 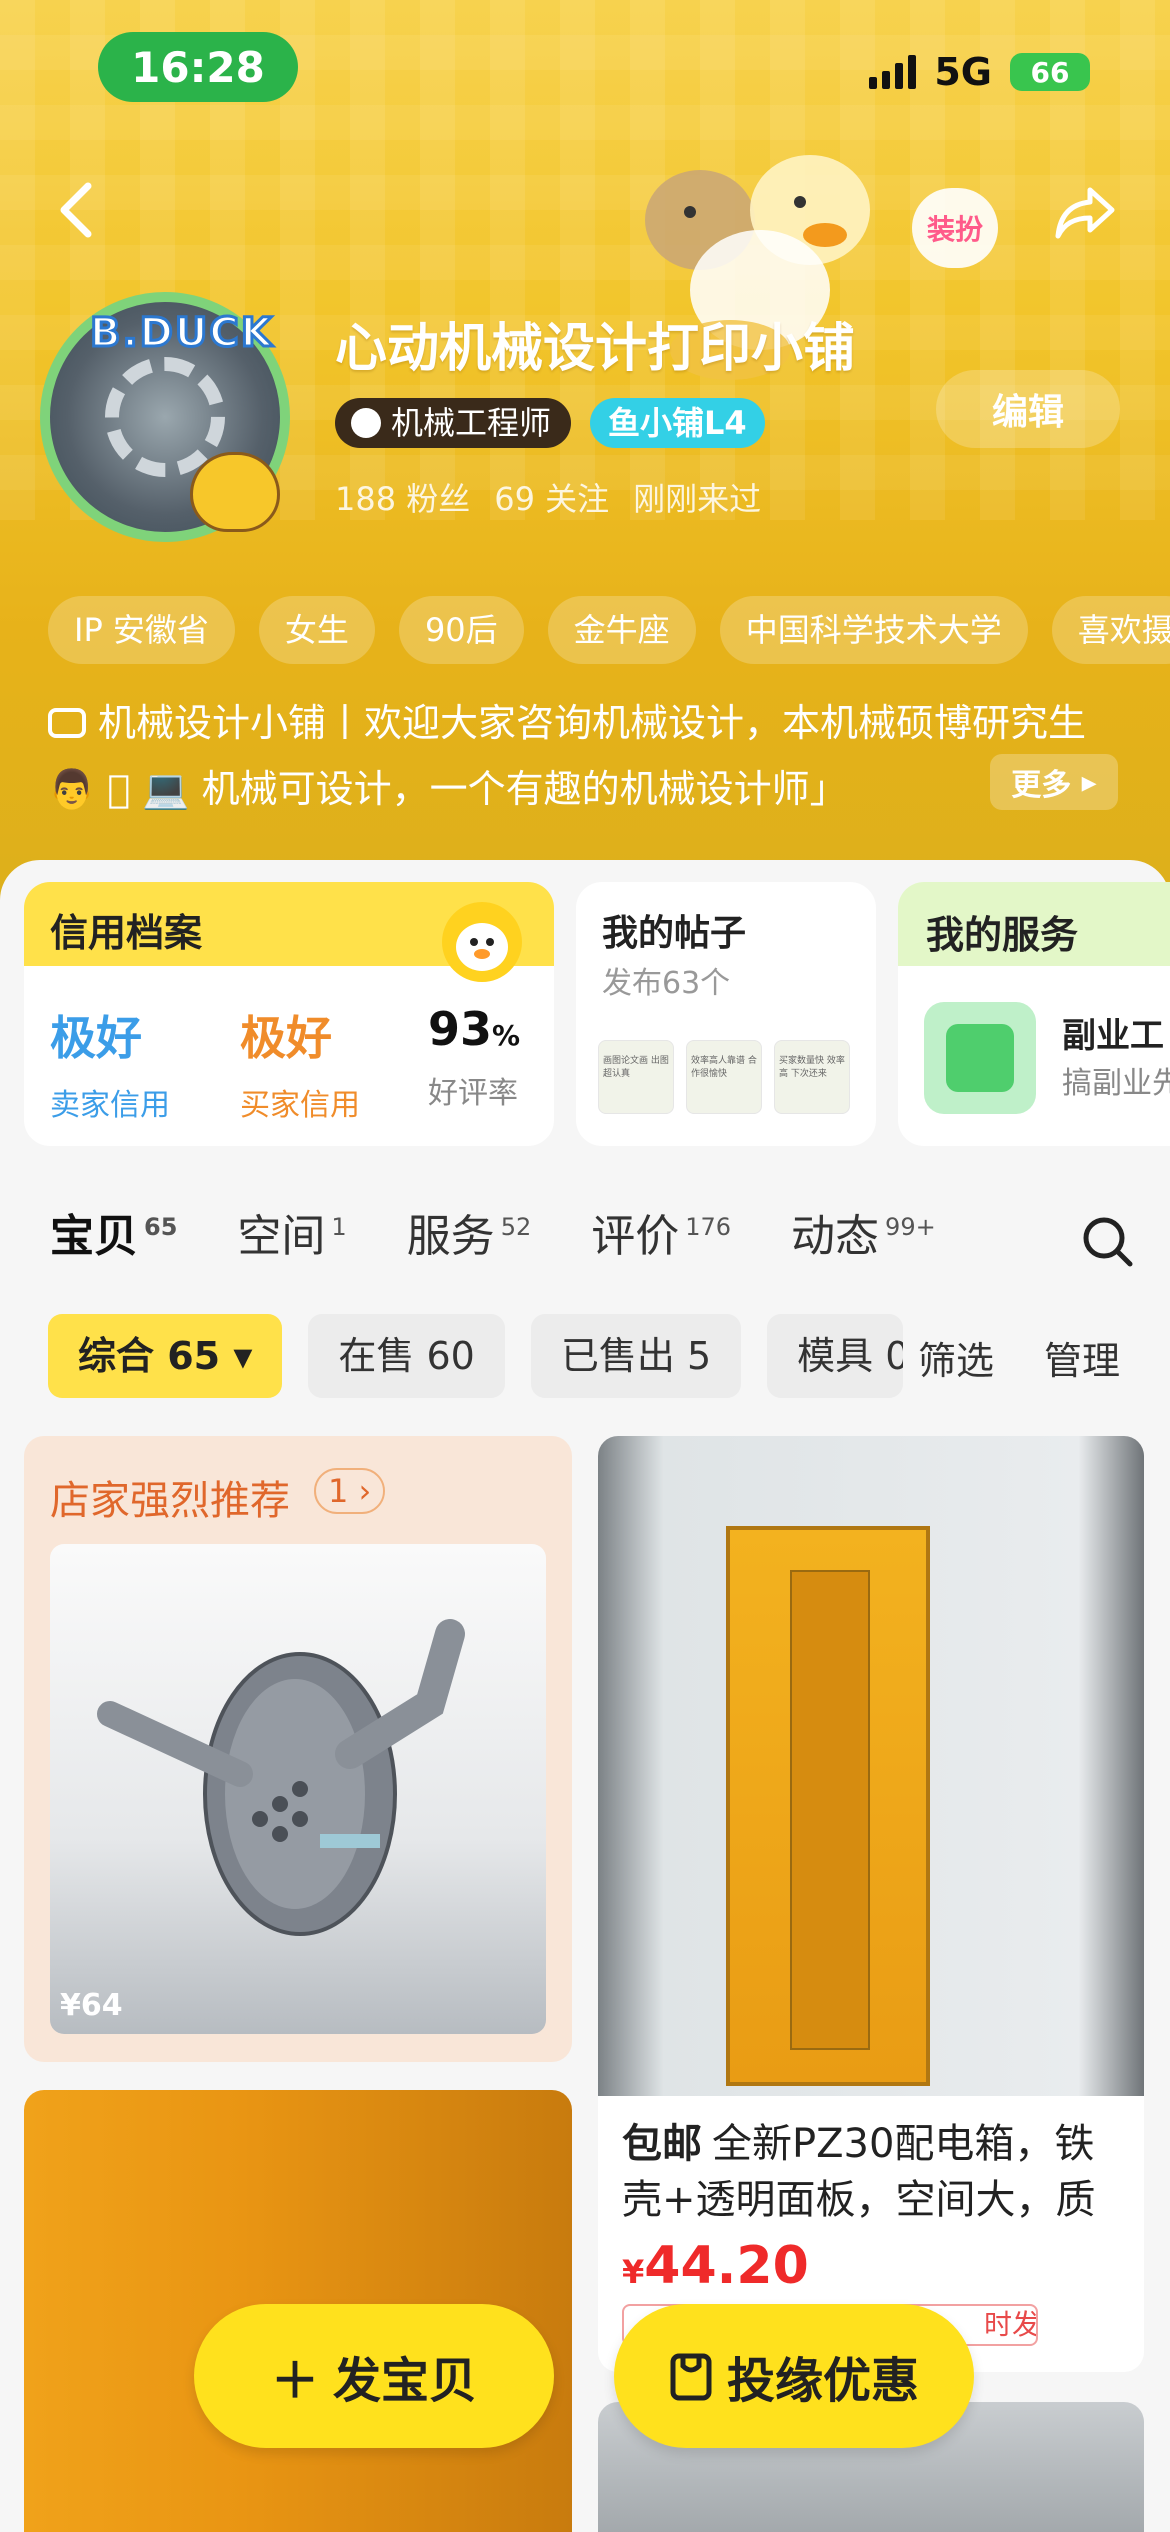 I want to click on post-thumb: 买家数量快 效率高 下次还来, so click(x=812, y=1077).